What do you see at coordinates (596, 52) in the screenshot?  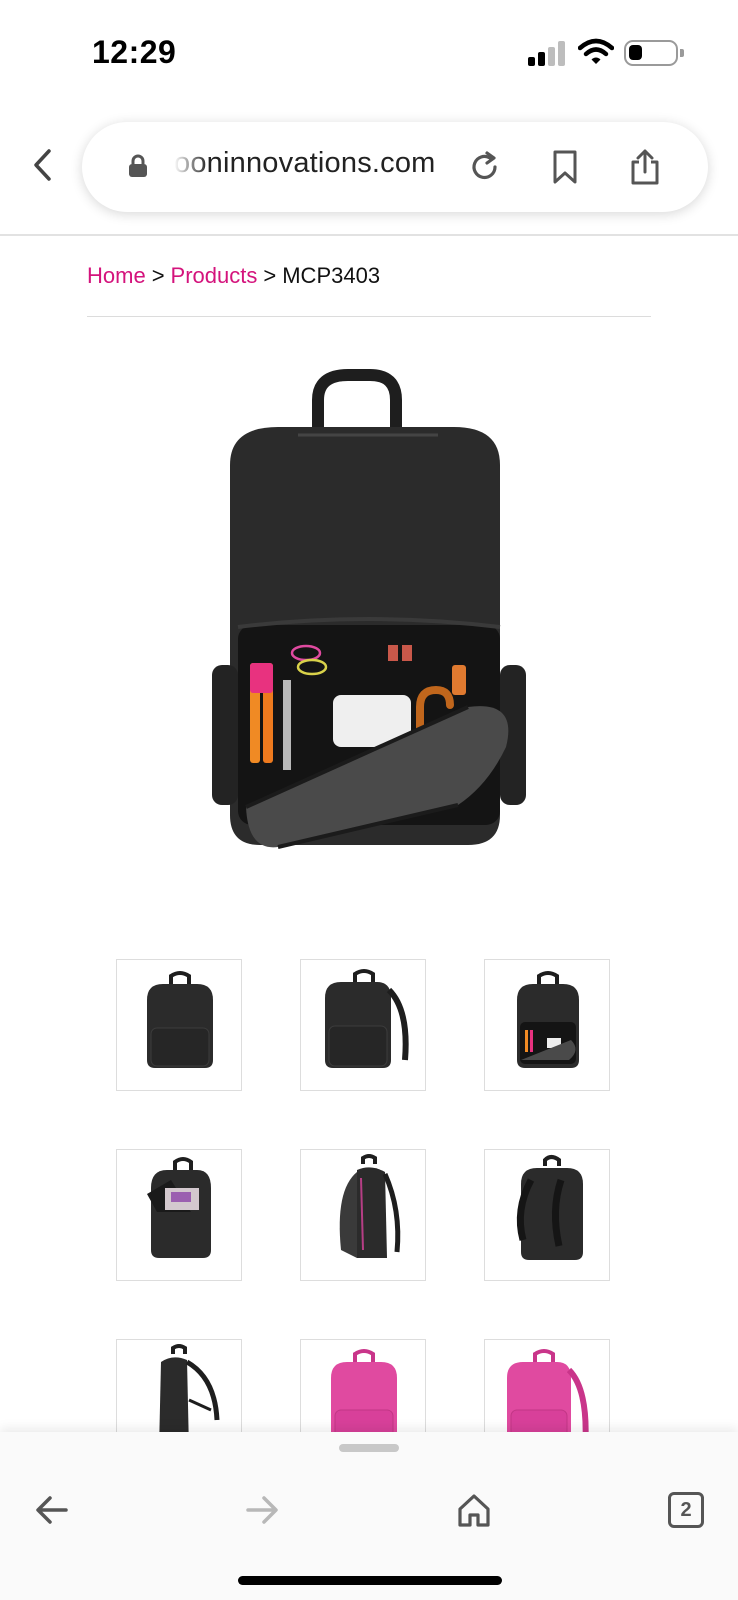 I see `wifi-icon` at bounding box center [596, 52].